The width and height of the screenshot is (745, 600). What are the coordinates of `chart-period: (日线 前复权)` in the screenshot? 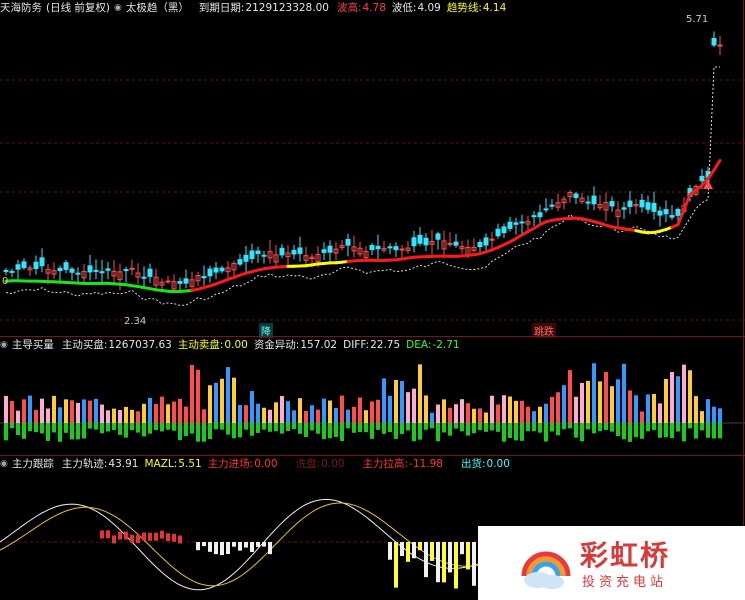 It's located at (78, 8).